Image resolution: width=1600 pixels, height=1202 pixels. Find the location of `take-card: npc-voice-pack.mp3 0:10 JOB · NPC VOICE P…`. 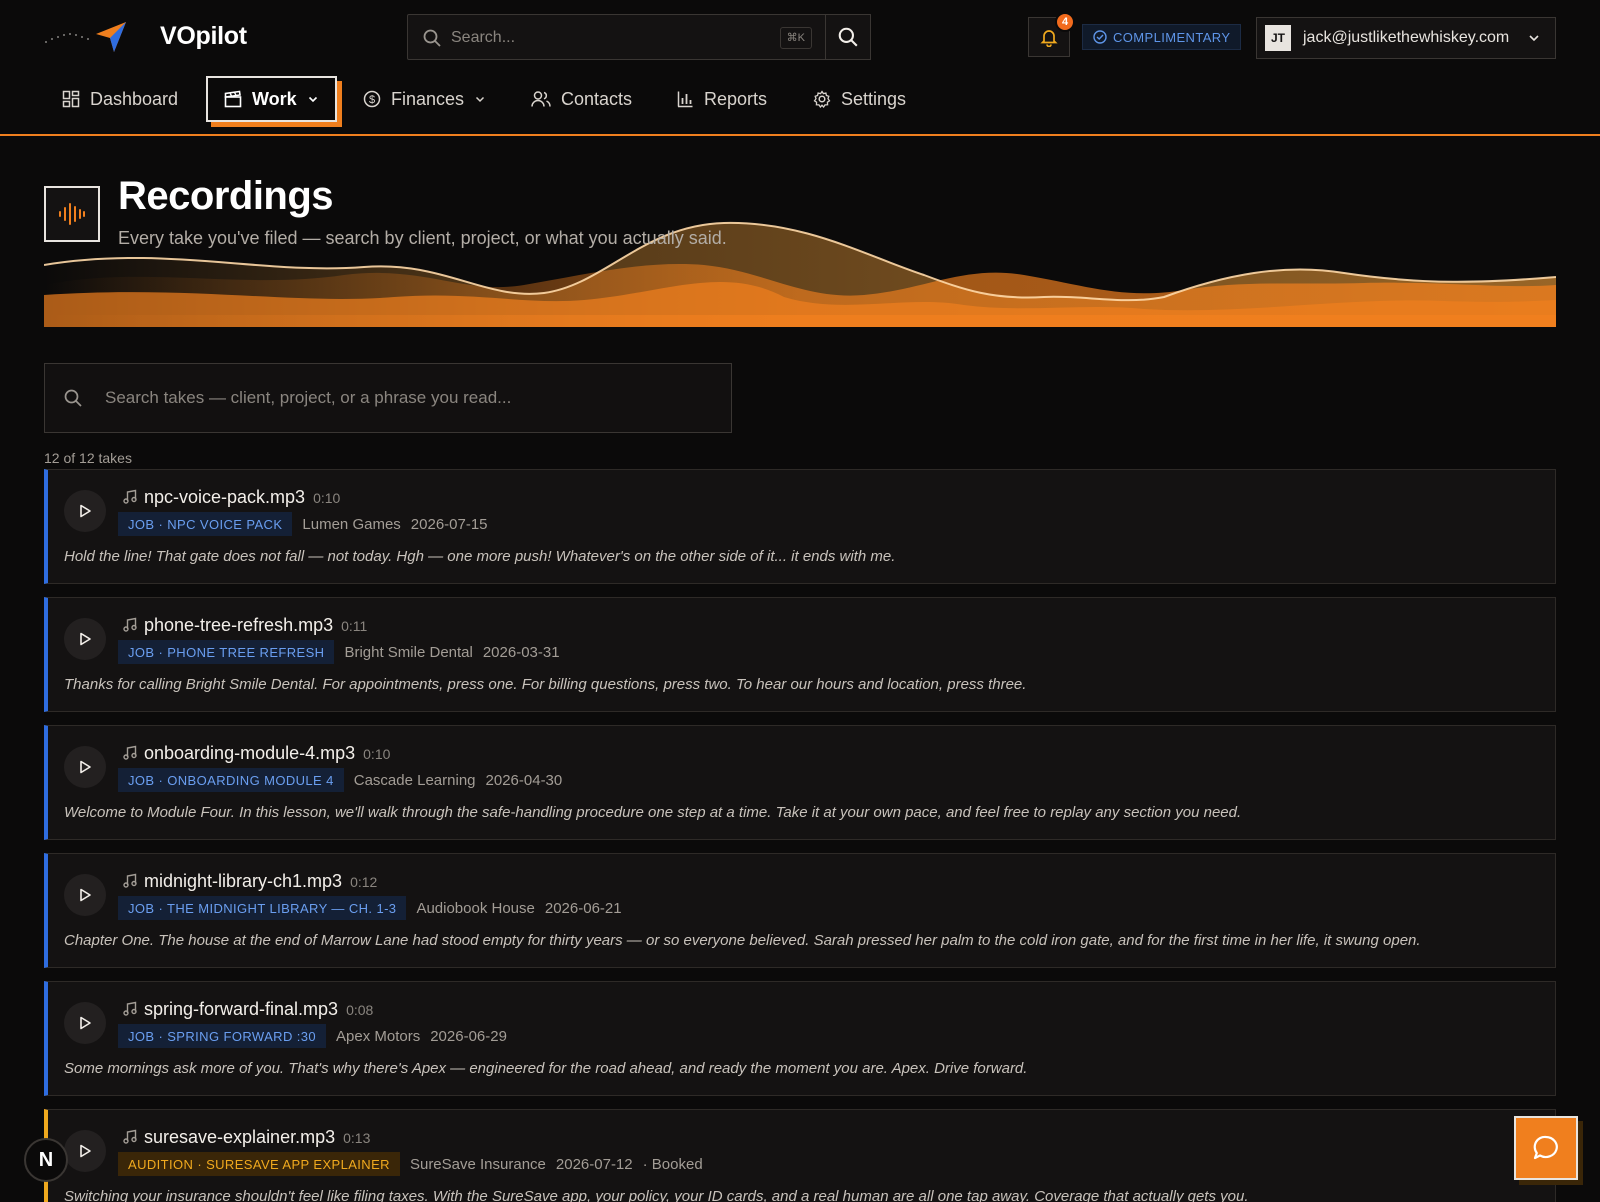

take-card: npc-voice-pack.mp3 0:10 JOB · NPC VOICE P… is located at coordinates (800, 526).